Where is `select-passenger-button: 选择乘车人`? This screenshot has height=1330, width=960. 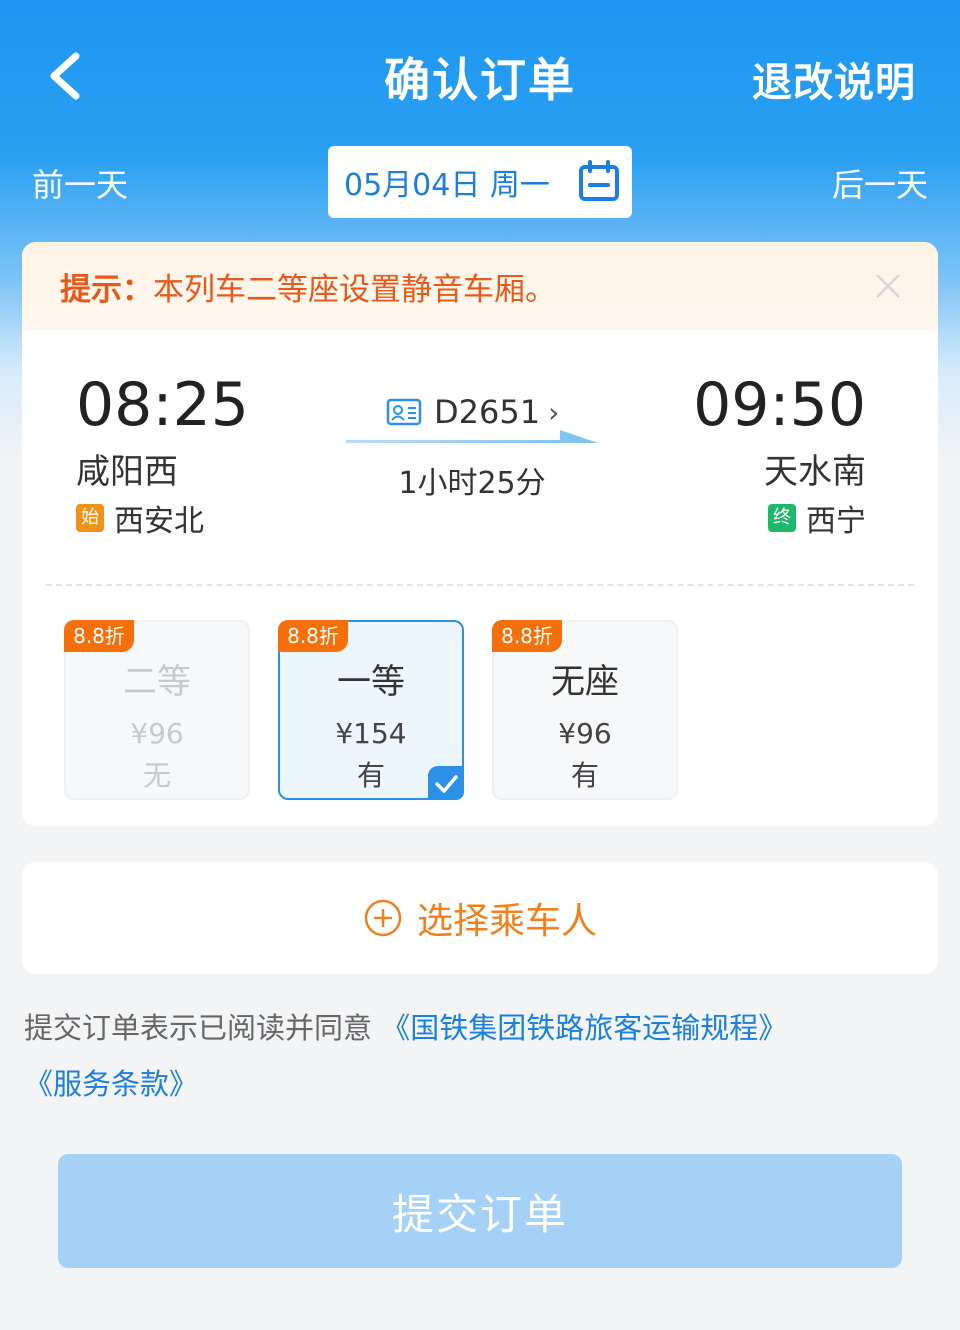
select-passenger-button: 选择乘车人 is located at coordinates (480, 918).